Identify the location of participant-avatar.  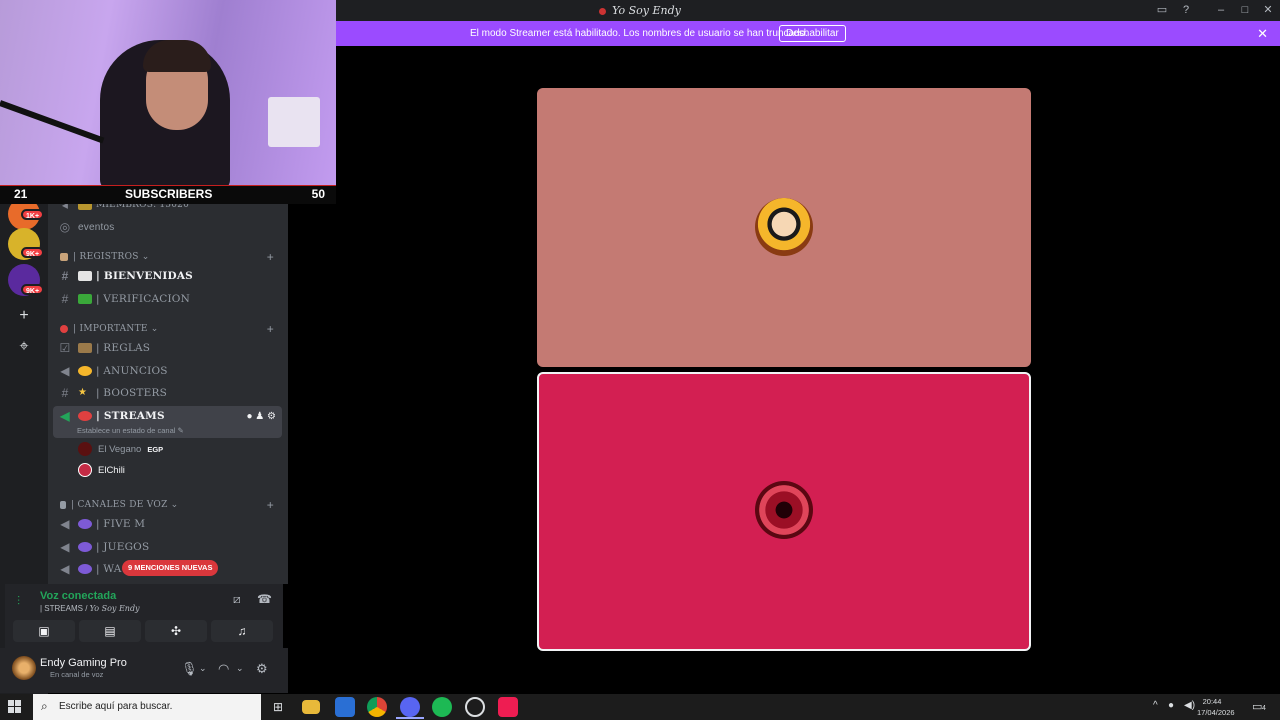
(784, 227).